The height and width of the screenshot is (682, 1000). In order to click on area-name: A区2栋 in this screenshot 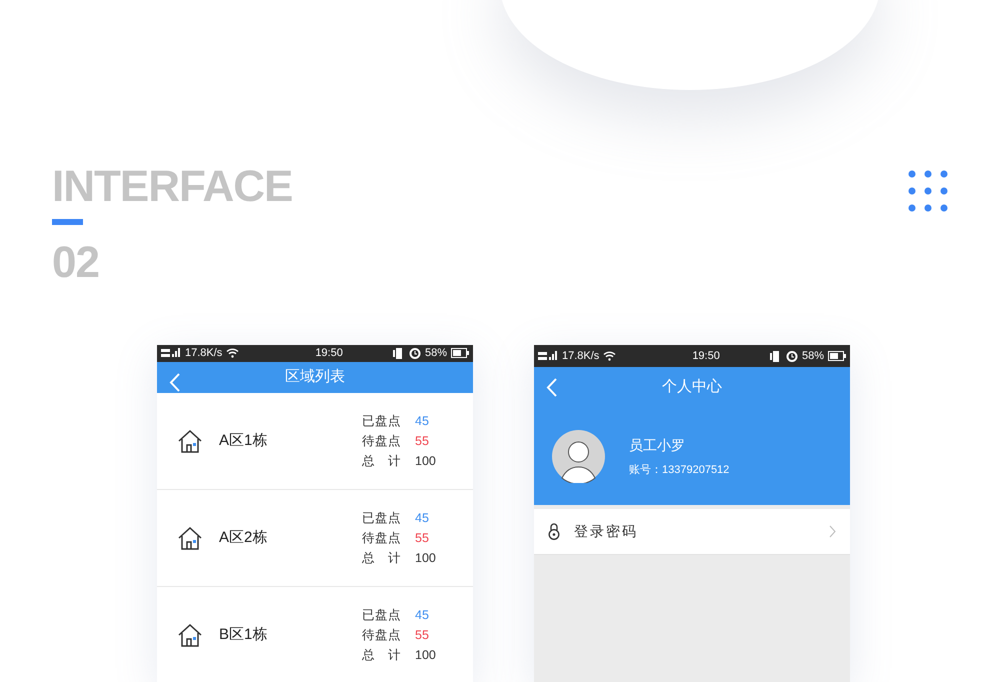, I will do `click(243, 538)`.